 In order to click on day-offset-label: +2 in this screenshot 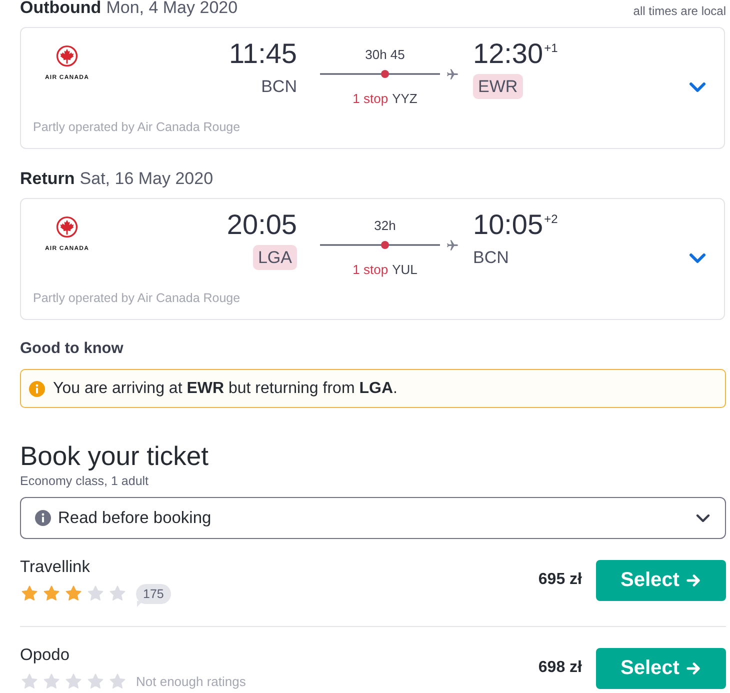, I will do `click(551, 219)`.